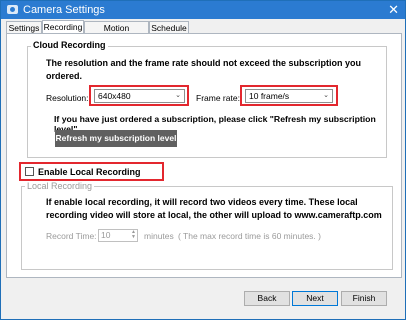  What do you see at coordinates (364, 298) in the screenshot?
I see `finish-button: Finish` at bounding box center [364, 298].